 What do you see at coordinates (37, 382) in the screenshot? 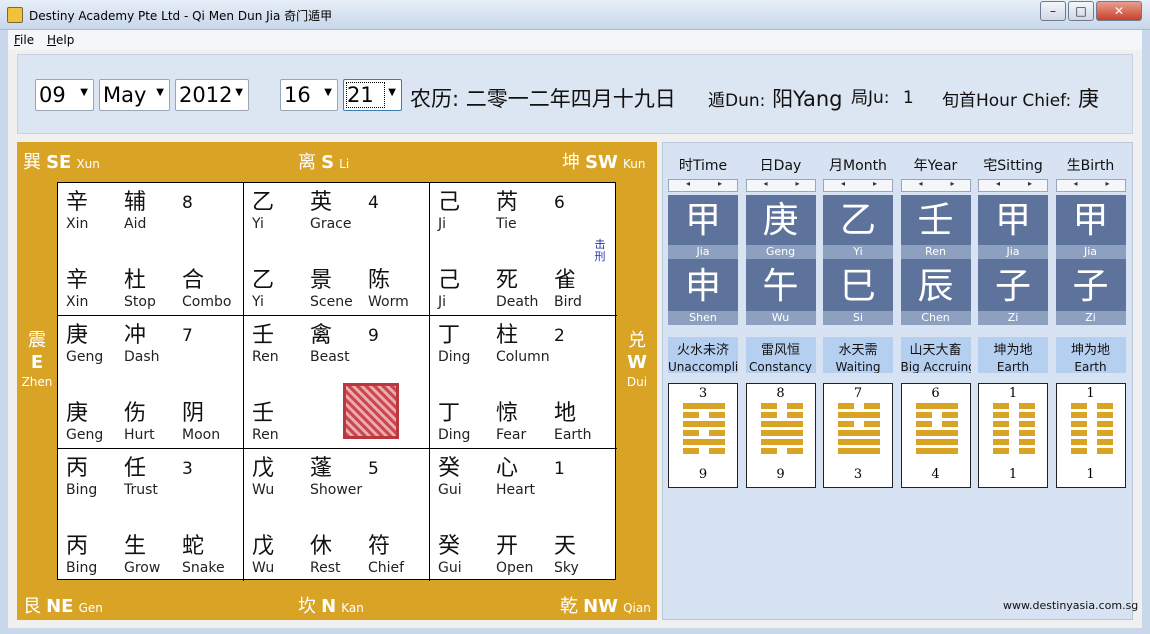
I see `dir-py: Zhen` at bounding box center [37, 382].